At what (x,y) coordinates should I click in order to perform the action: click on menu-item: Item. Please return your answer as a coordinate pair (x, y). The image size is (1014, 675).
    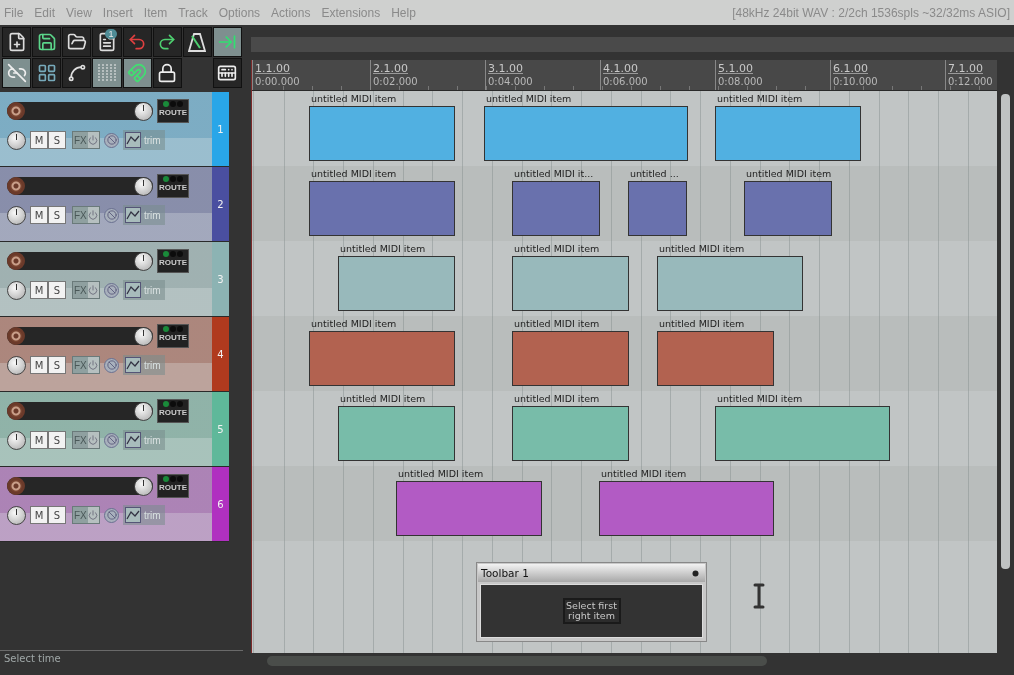
    Looking at the image, I should click on (159, 12).